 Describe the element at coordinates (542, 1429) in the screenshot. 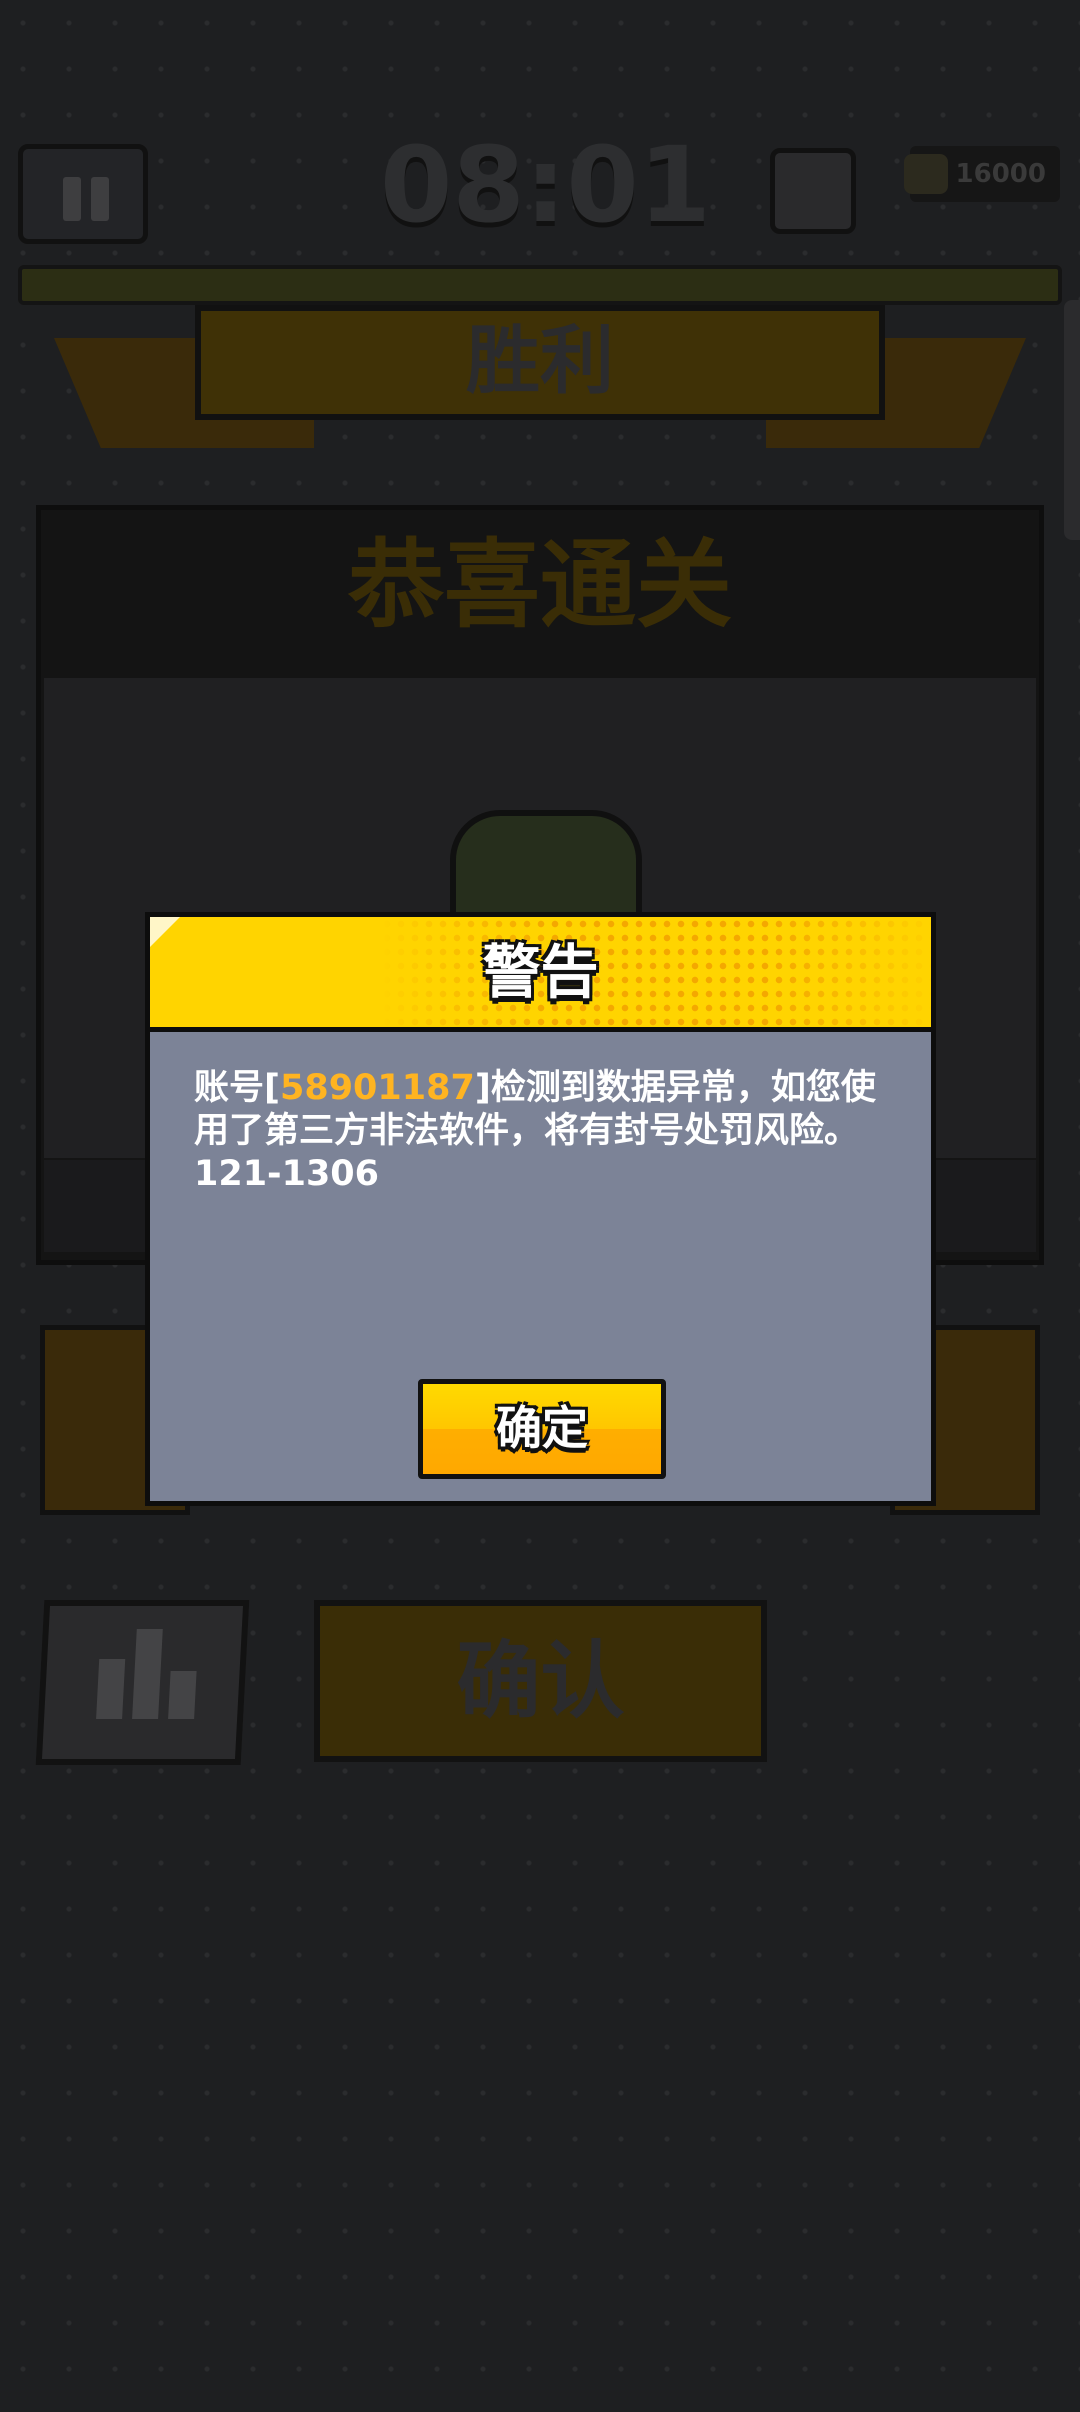

I see `ok-button: 确定` at that location.